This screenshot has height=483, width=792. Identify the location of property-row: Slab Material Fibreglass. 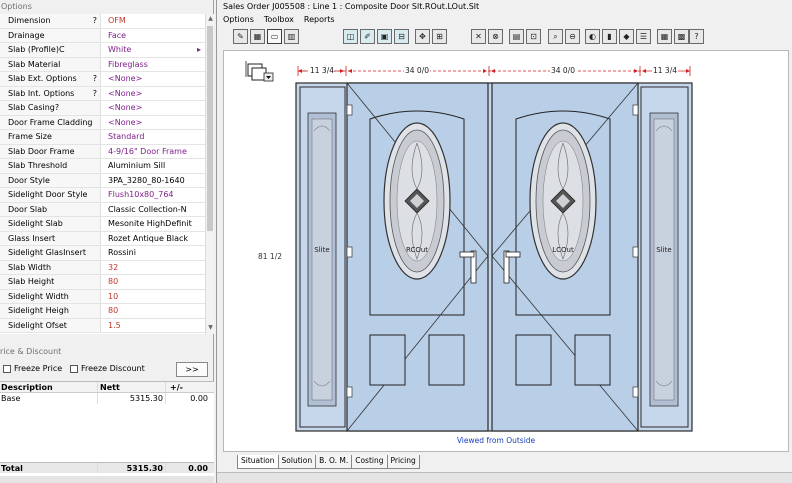
(102, 64).